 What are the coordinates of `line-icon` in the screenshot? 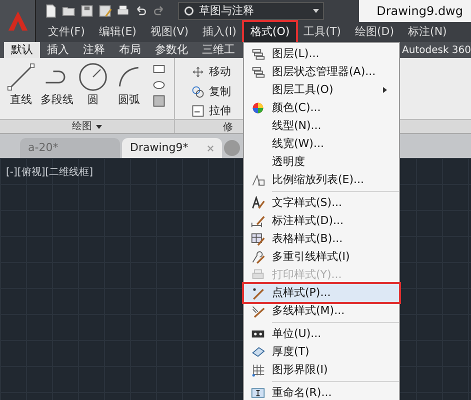 It's located at (21, 77).